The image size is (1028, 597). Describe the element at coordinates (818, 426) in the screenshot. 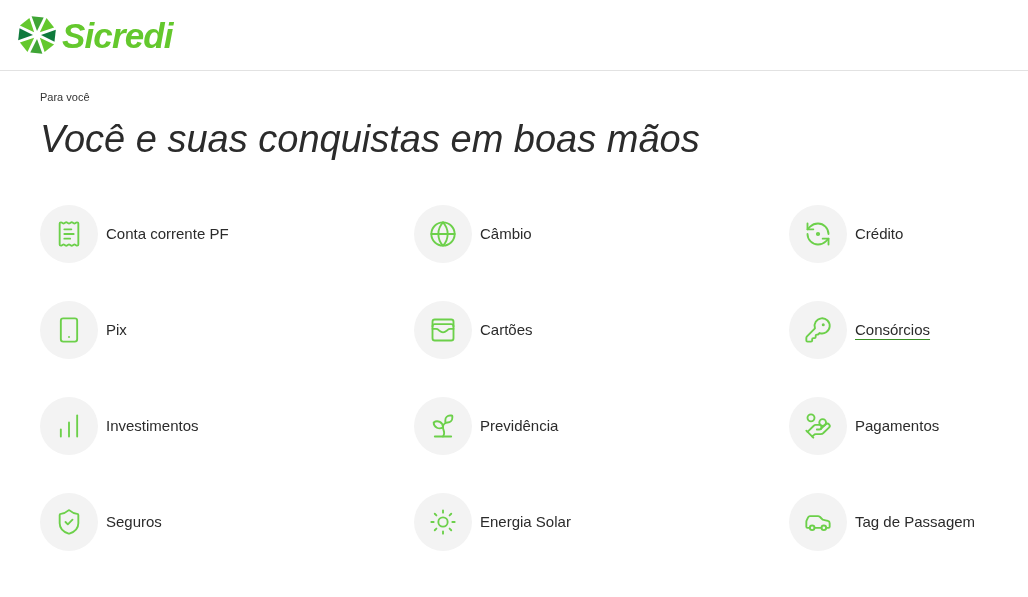

I see `hand-coins-icon` at that location.